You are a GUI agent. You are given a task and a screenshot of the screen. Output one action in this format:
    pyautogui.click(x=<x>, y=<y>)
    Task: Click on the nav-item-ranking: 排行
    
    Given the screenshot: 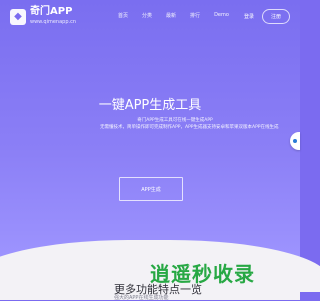 What is the action you would take?
    pyautogui.click(x=195, y=15)
    